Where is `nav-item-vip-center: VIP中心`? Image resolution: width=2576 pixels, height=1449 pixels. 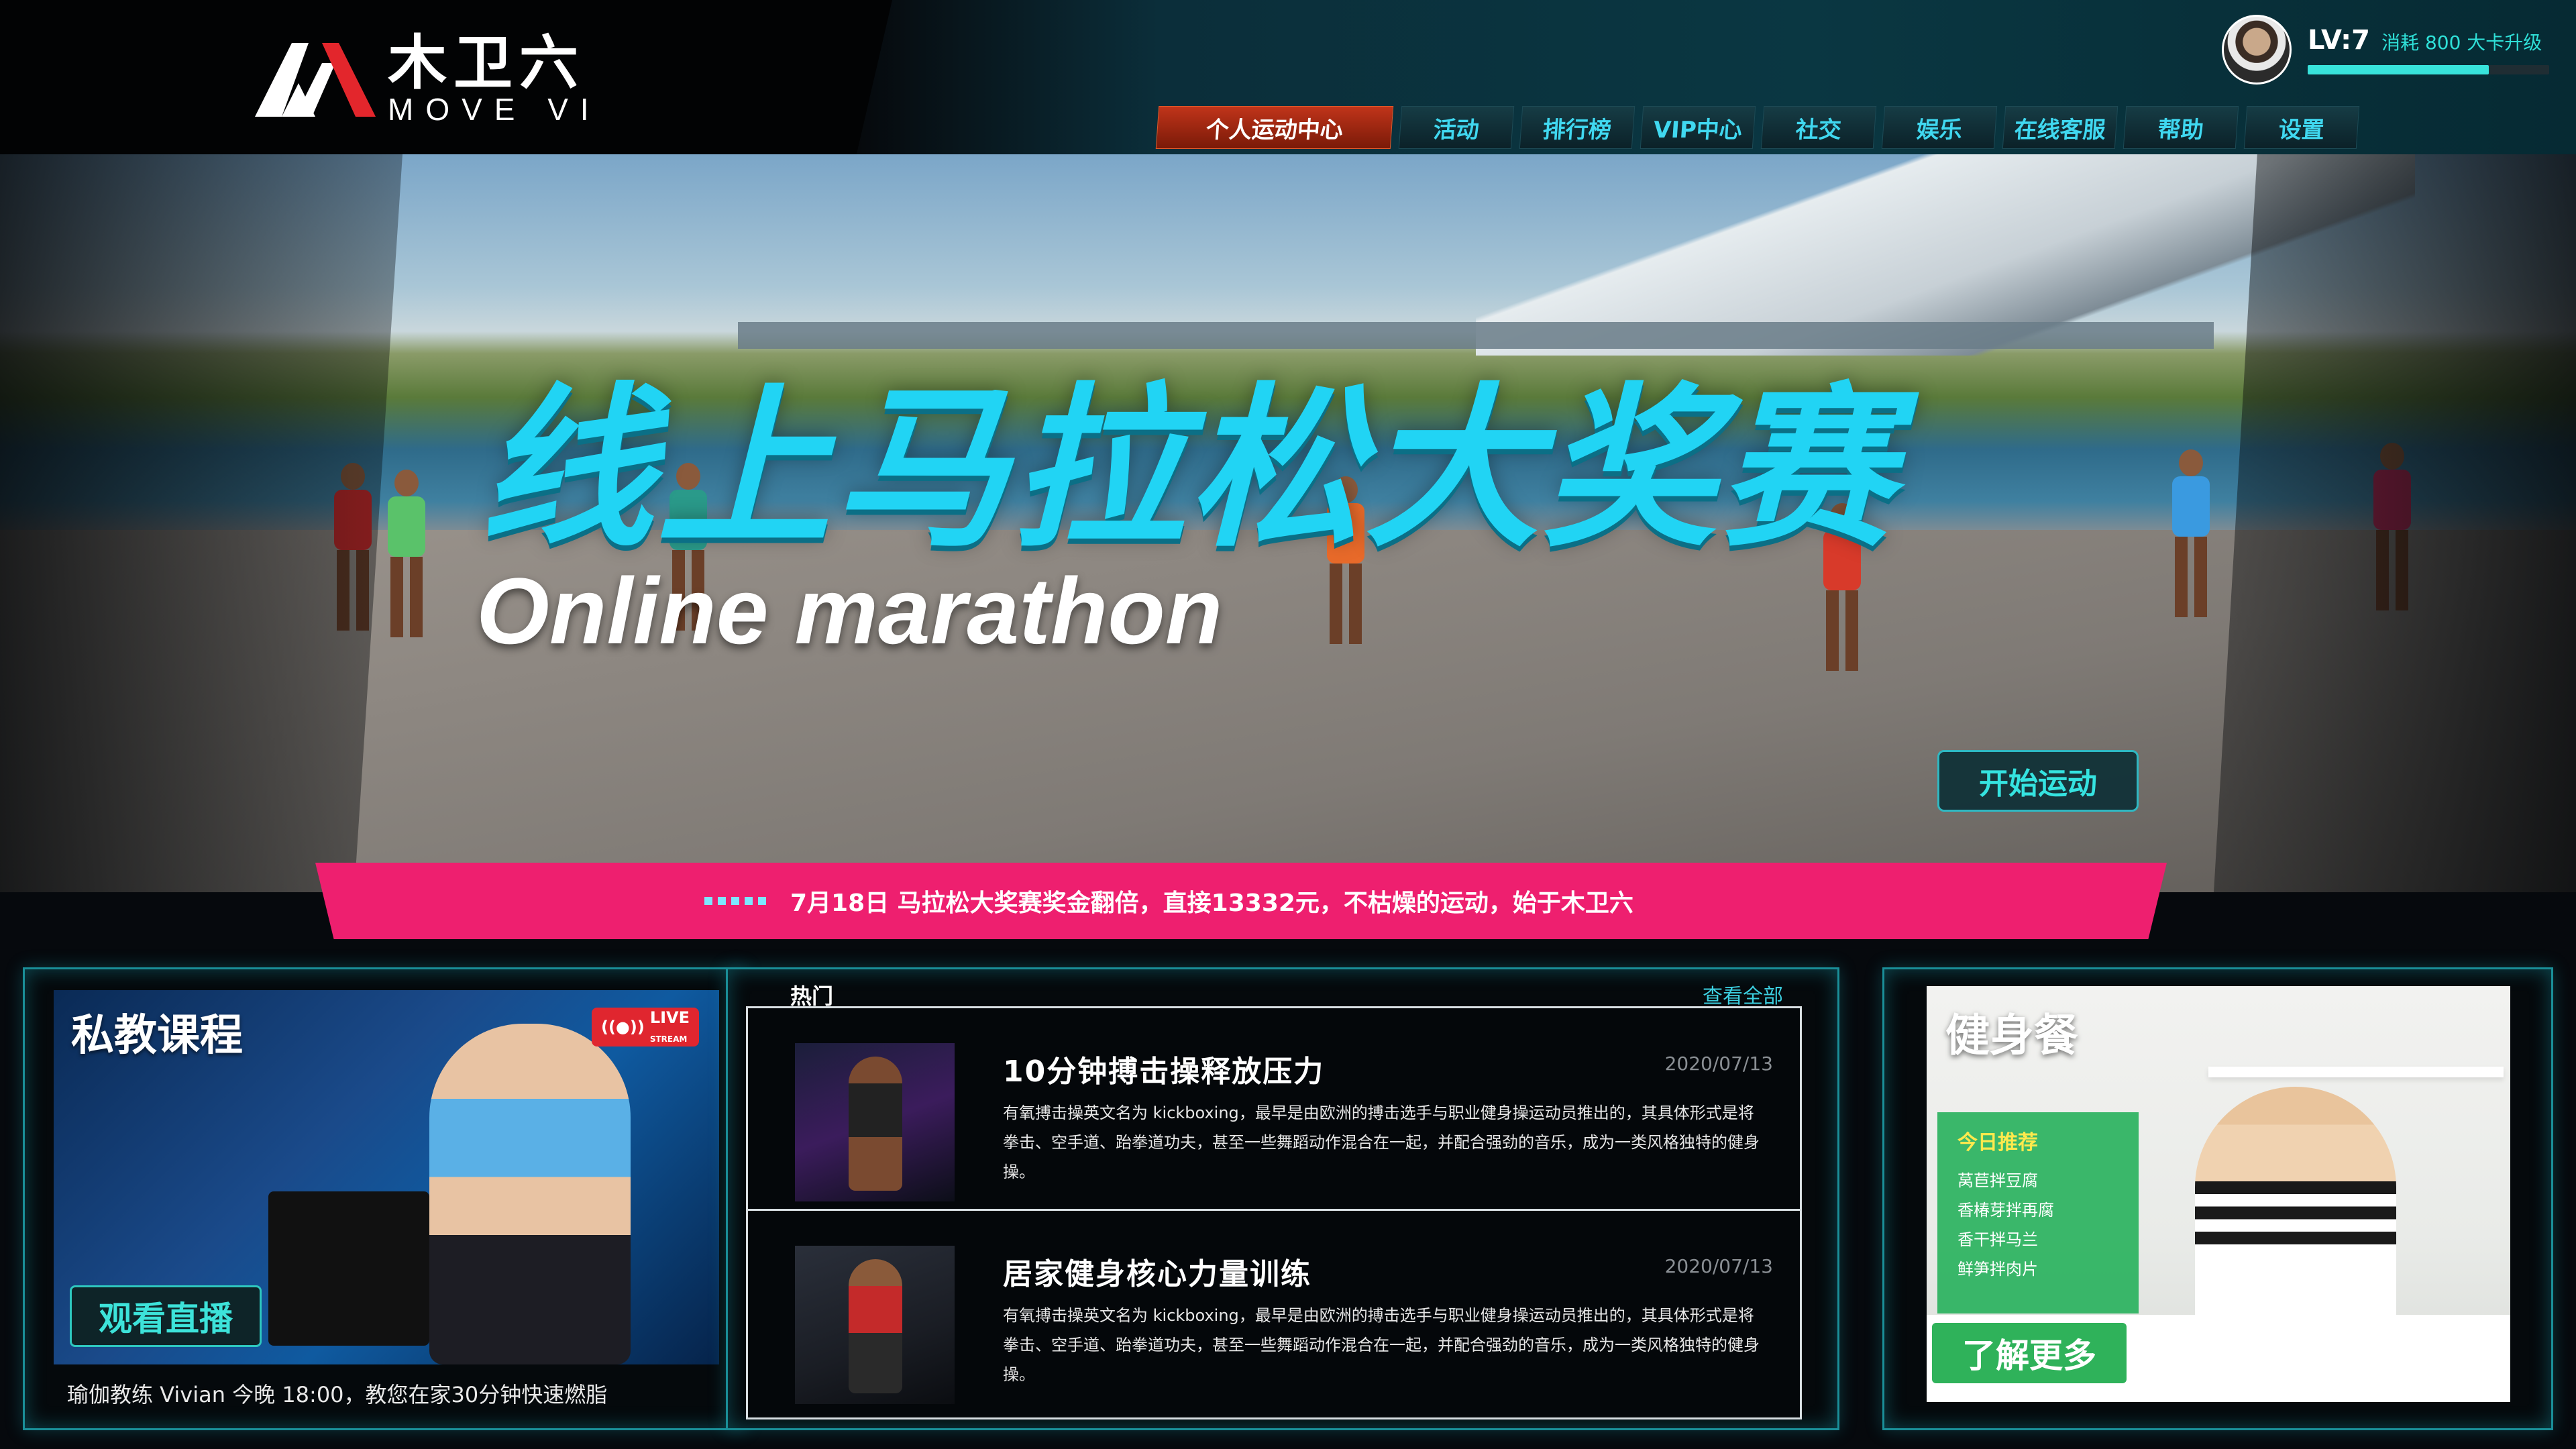 nav-item-vip-center: VIP中心 is located at coordinates (1698, 127).